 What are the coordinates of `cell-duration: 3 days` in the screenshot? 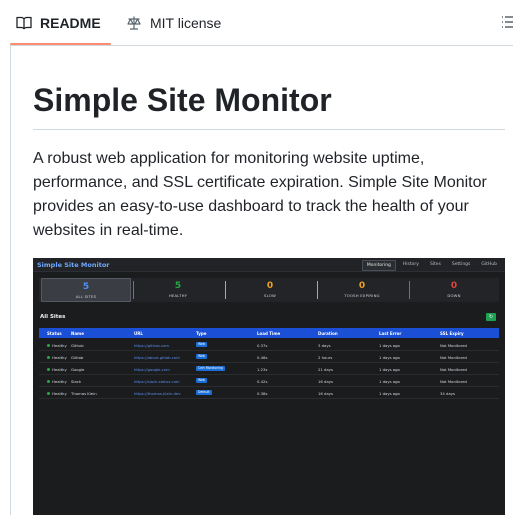 It's located at (324, 345).